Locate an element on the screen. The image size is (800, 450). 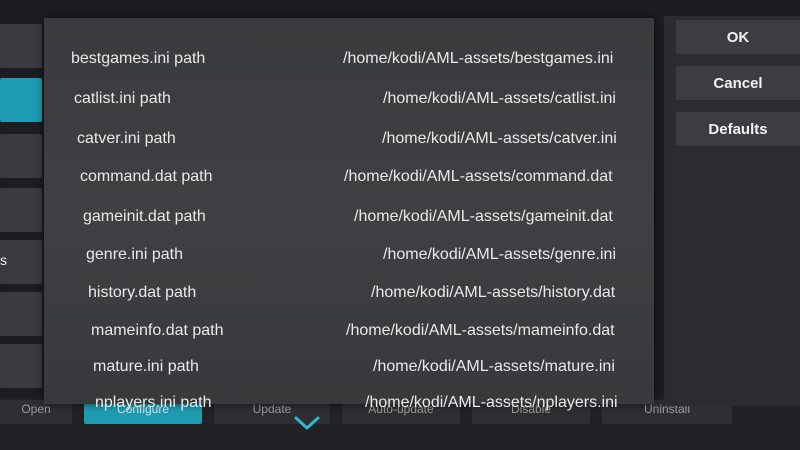
setting-name: catver.ini path is located at coordinates (126, 138).